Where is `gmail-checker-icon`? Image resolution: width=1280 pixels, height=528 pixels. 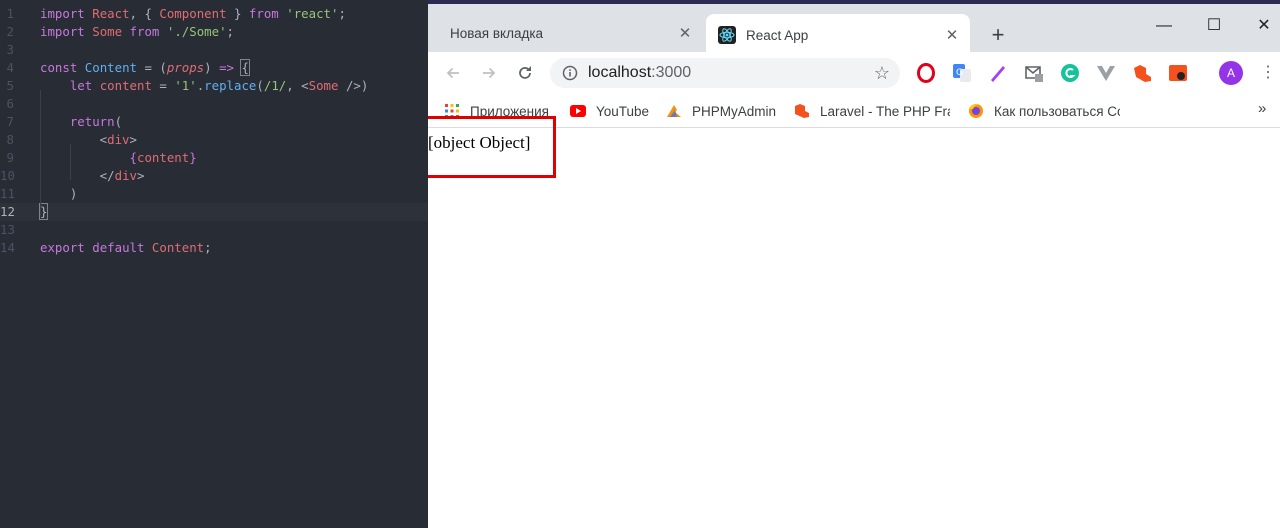
gmail-checker-icon is located at coordinates (1034, 73).